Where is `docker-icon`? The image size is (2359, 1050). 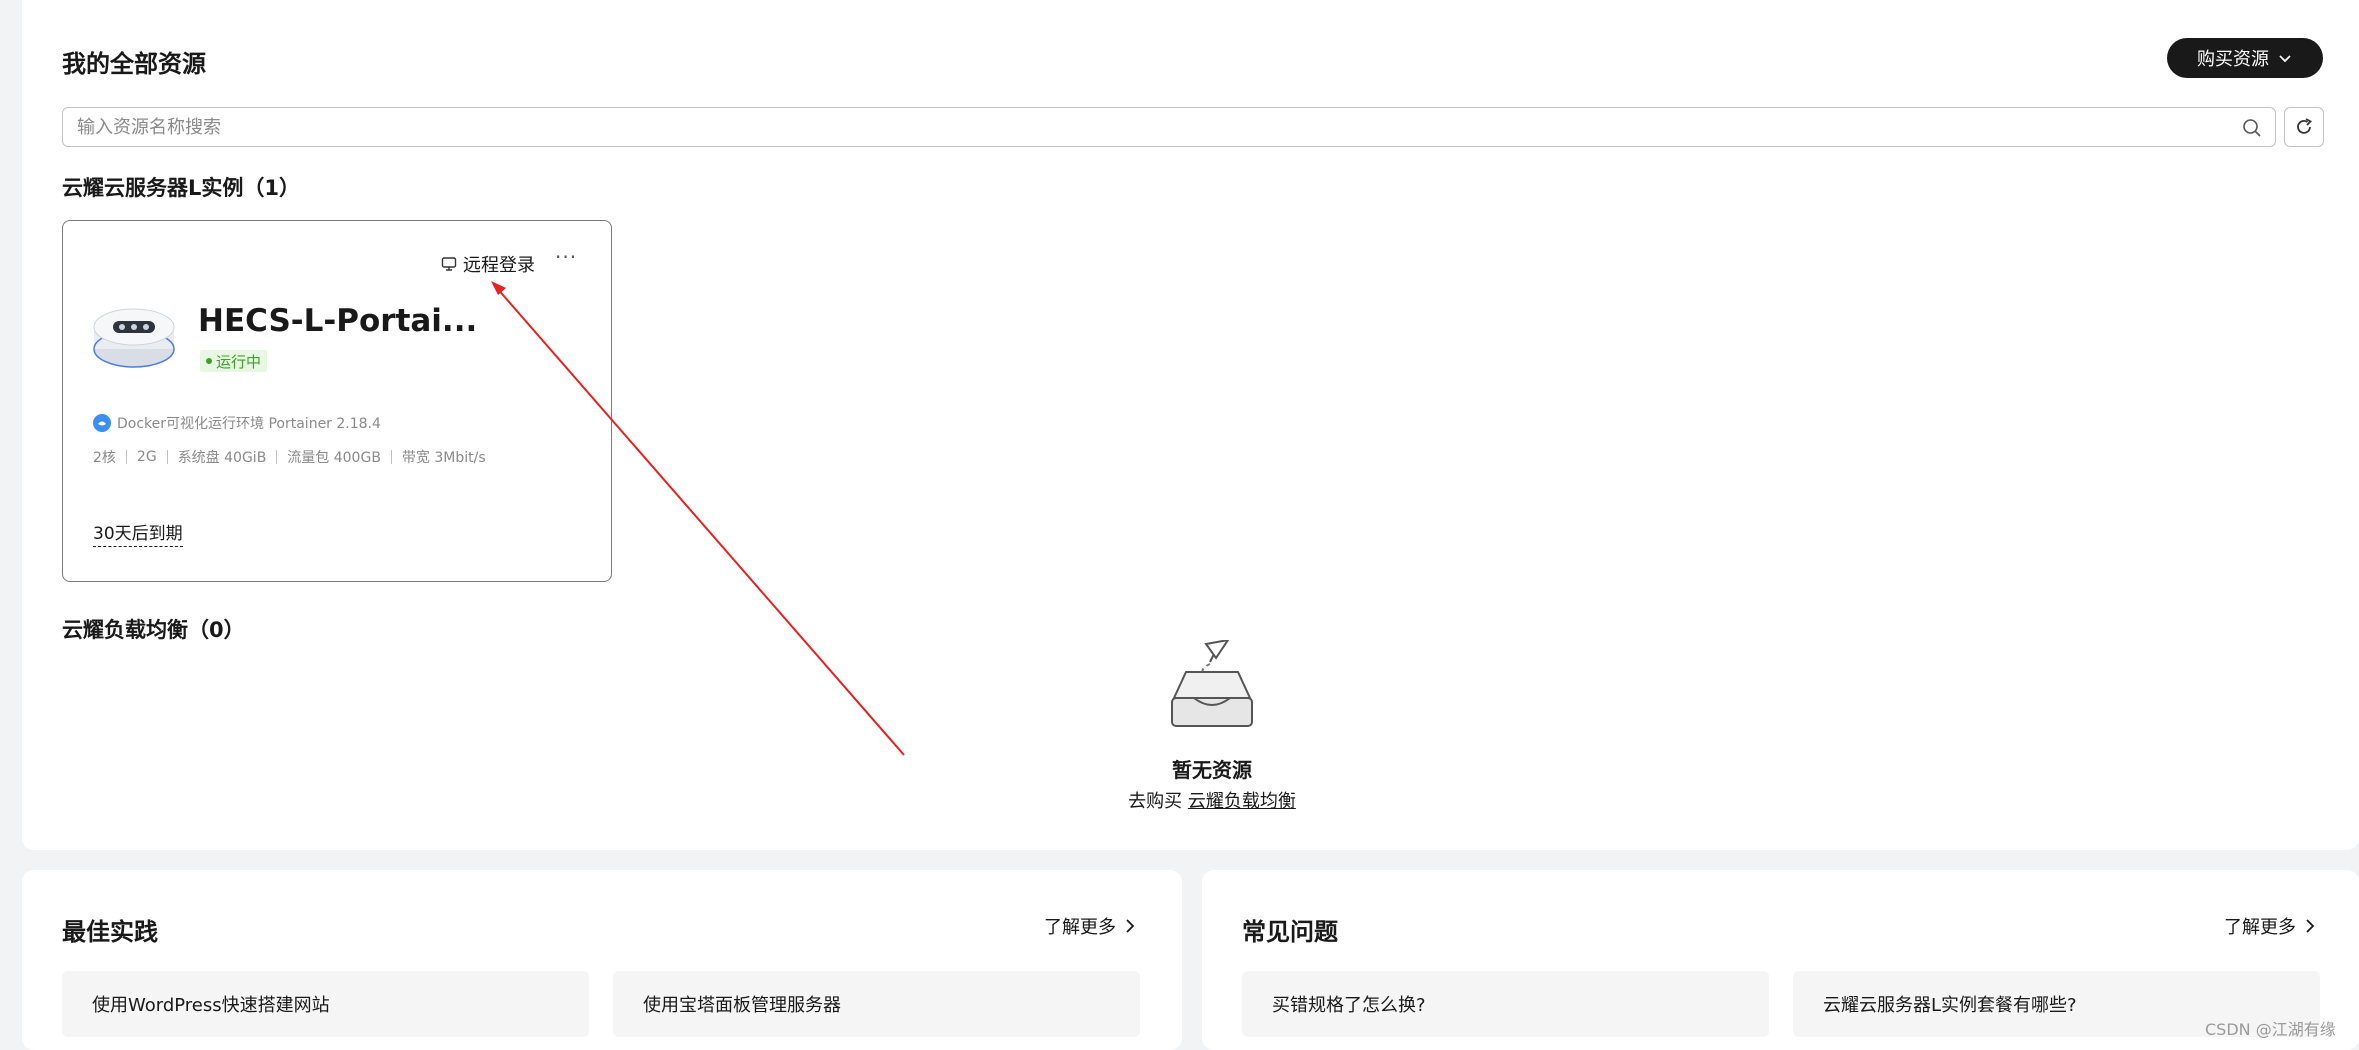
docker-icon is located at coordinates (102, 423).